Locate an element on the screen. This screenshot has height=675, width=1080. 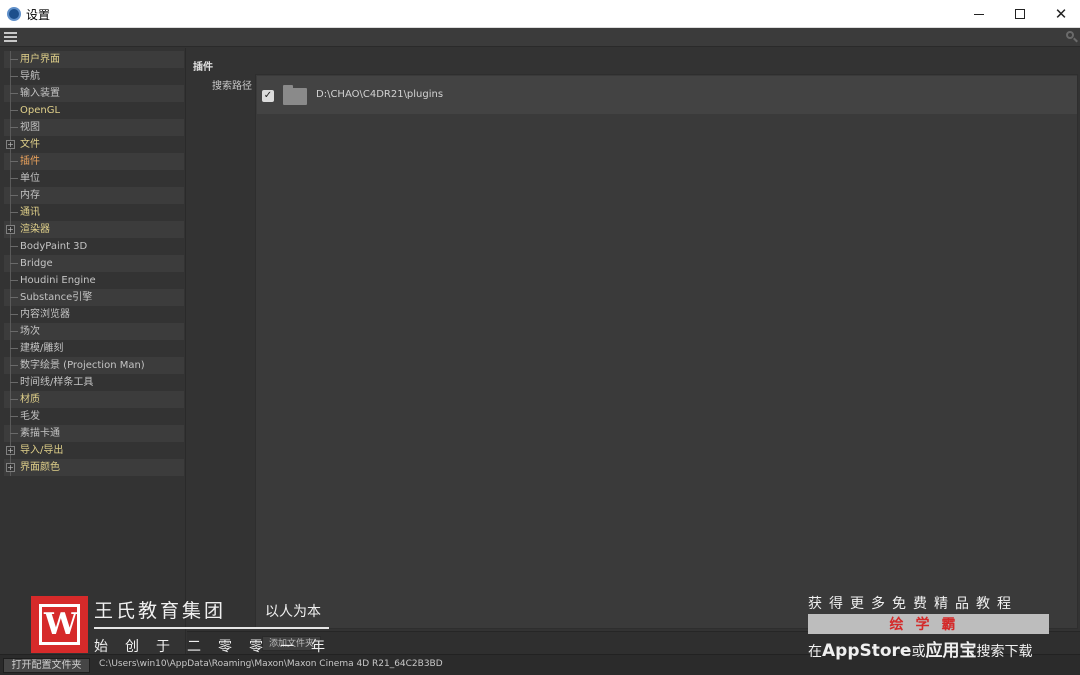
company-name: 王氏教育集团 is located at coordinates (160, 611).